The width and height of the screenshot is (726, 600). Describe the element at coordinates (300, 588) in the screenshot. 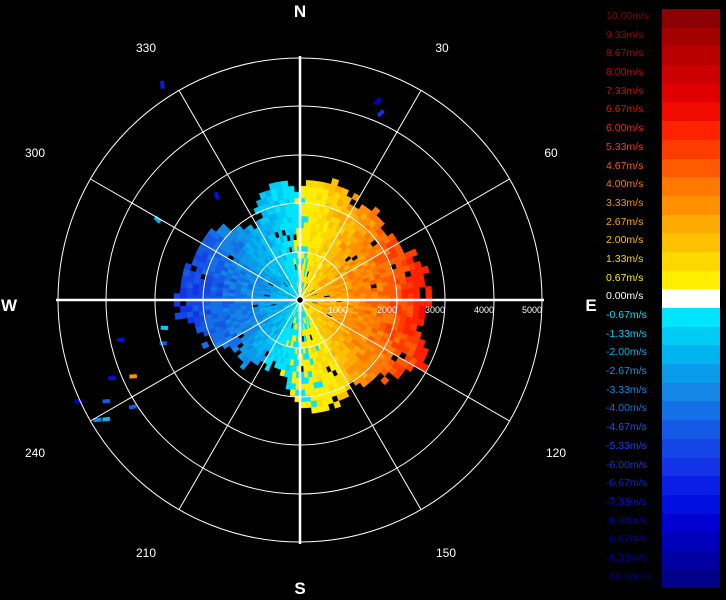

I see `compass-south-label: S` at that location.